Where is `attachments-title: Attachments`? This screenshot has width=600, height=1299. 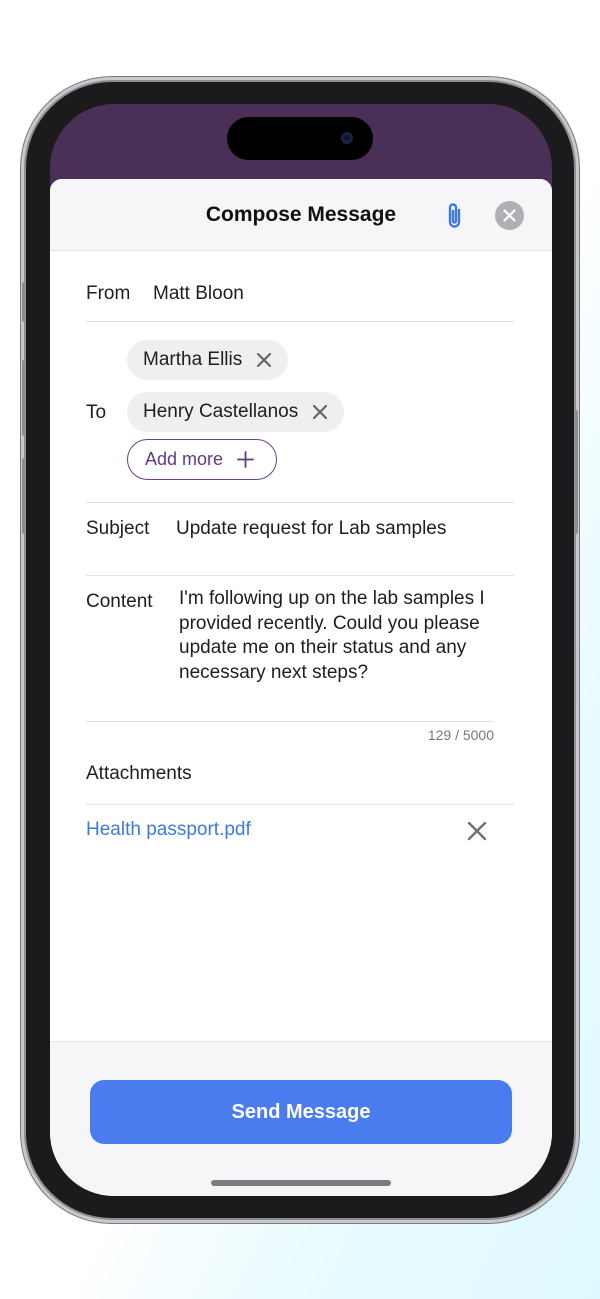
attachments-title: Attachments is located at coordinates (139, 773).